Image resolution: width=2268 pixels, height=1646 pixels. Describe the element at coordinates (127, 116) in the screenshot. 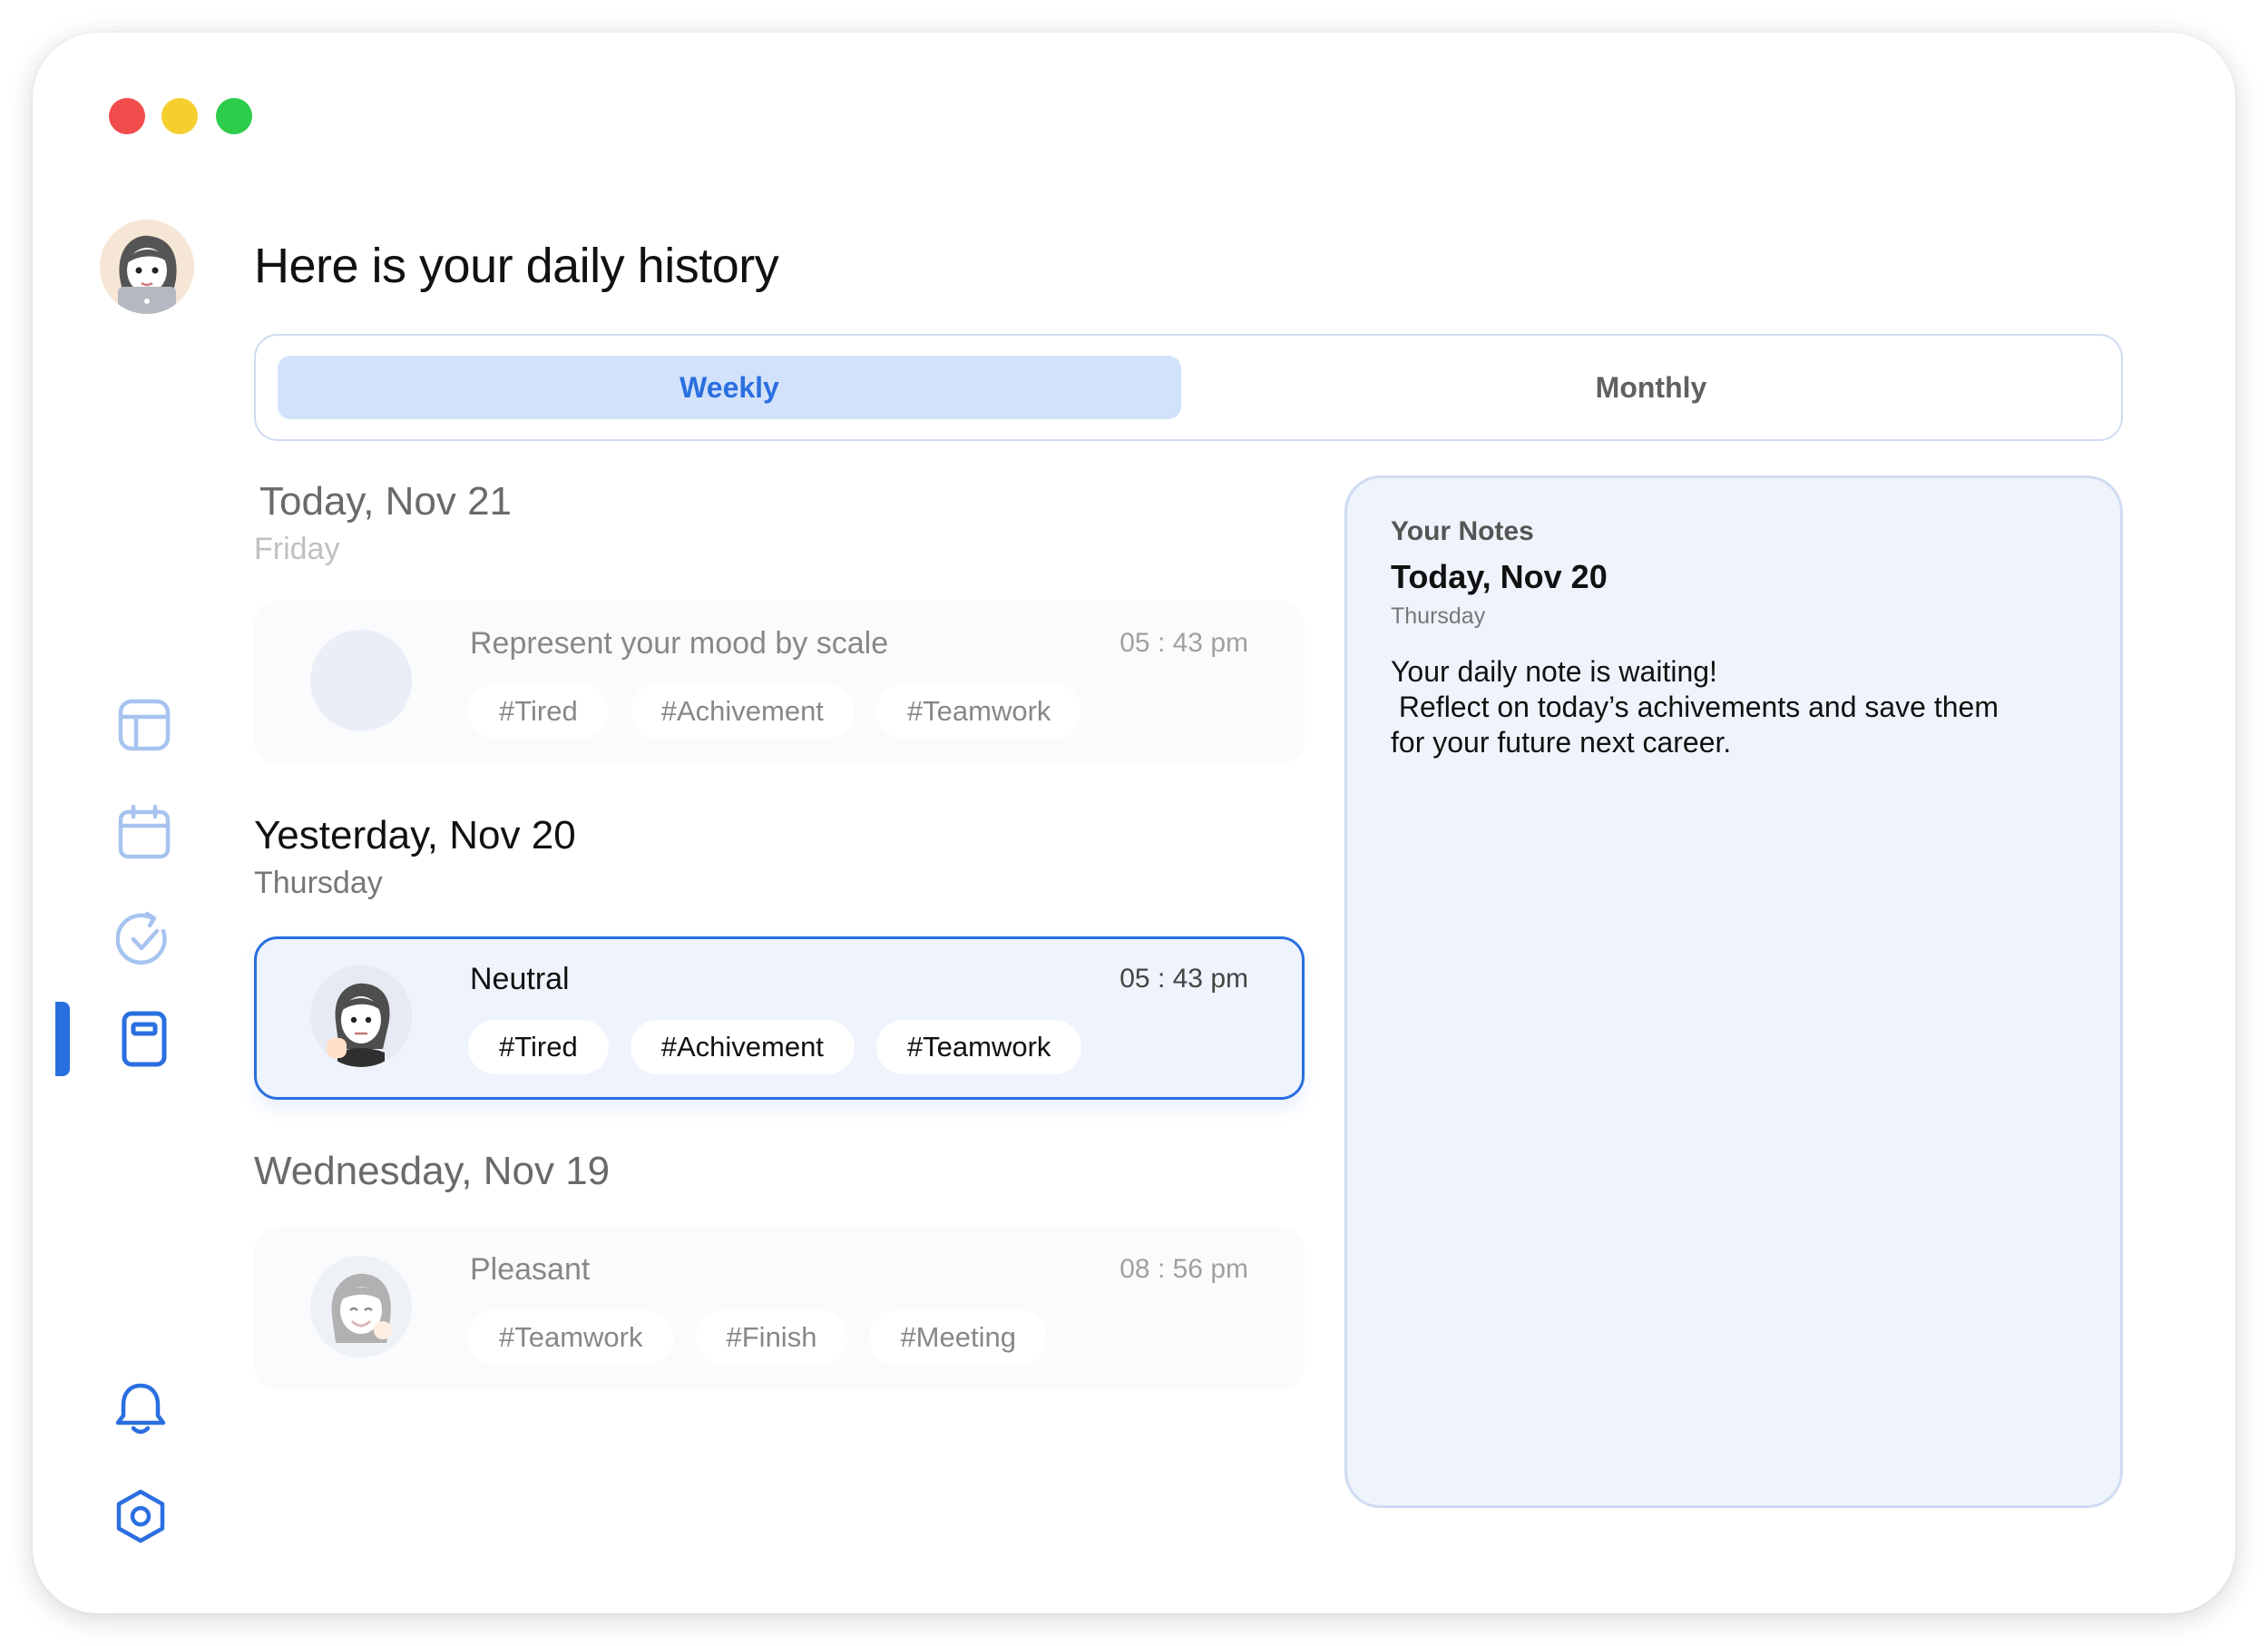

I see `close-window-button` at that location.